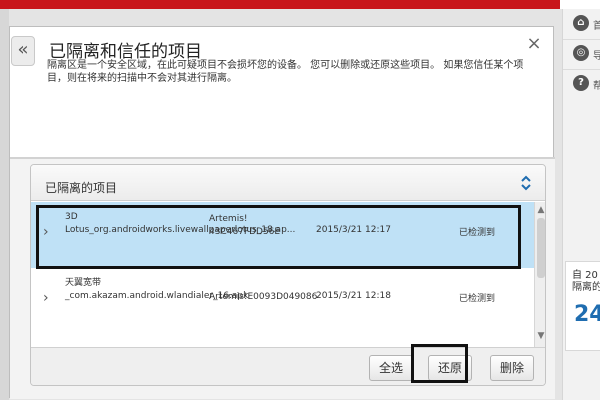 Image resolution: width=600 pixels, height=400 pixels. What do you see at coordinates (596, 24) in the screenshot?
I see `sidebar-label-home: 首` at bounding box center [596, 24].